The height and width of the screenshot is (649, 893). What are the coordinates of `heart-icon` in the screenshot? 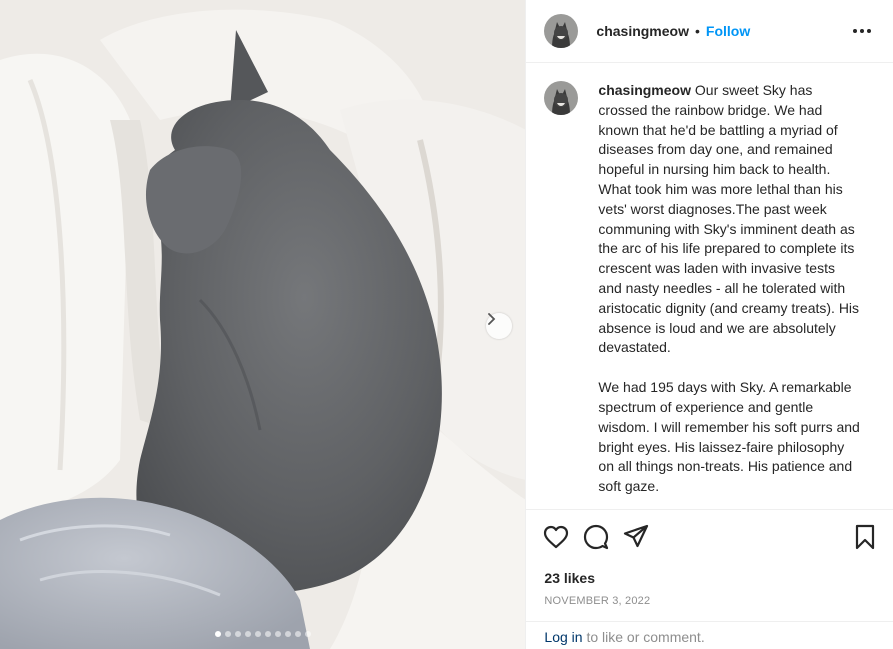 It's located at (556, 537).